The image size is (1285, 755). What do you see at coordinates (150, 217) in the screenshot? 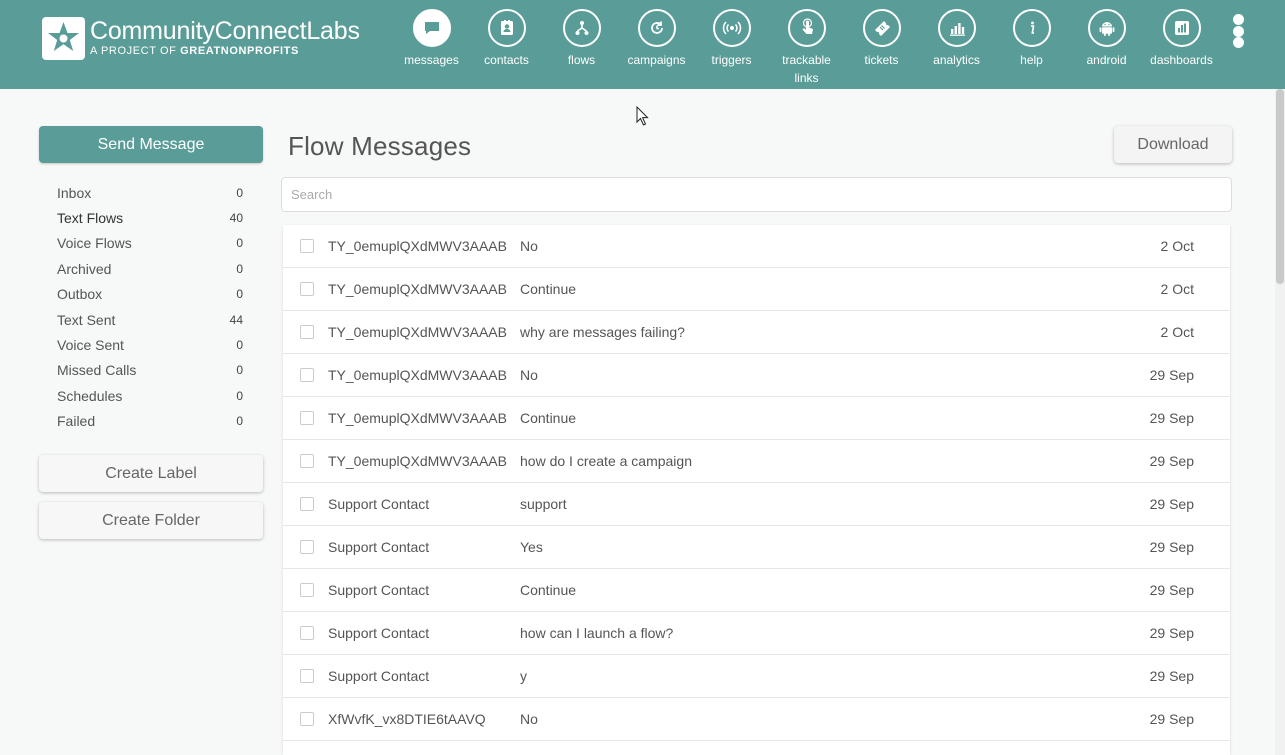
I see `sidebar-item-text-flows: Text Flows 40` at bounding box center [150, 217].